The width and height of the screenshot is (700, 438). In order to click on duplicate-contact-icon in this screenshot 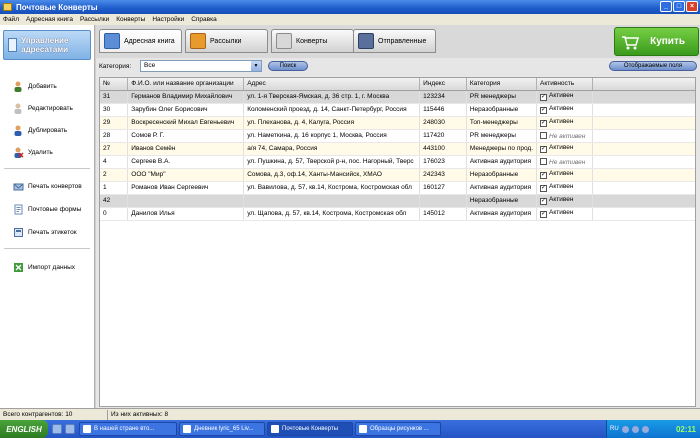, I will do `click(18, 130)`.